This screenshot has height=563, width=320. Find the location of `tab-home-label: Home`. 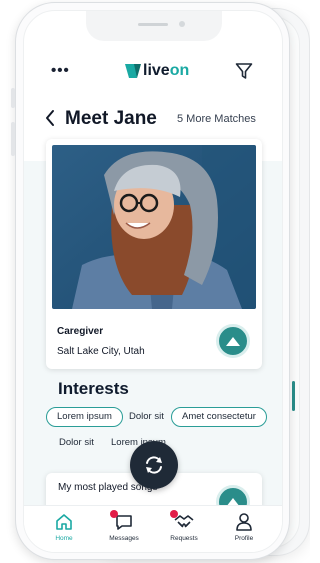

tab-home-label: Home is located at coordinates (64, 538).